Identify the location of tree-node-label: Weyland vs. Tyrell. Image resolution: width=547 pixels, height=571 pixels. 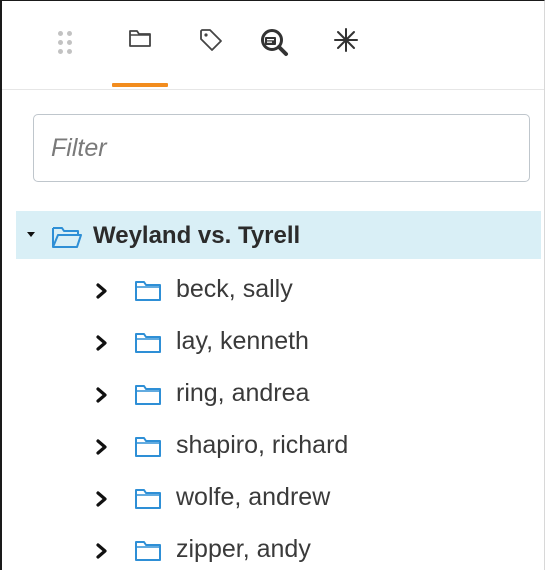
(197, 235).